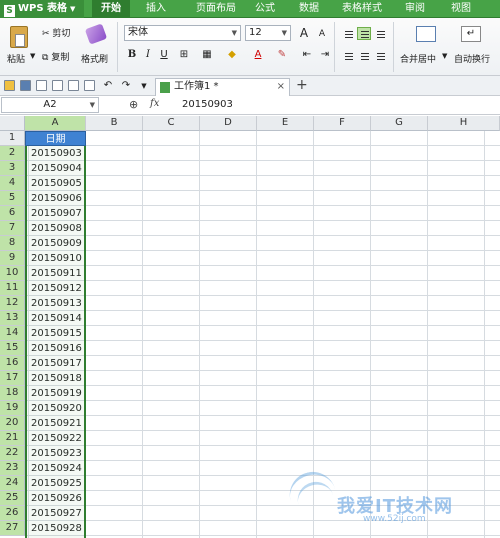 This screenshot has height=538, width=500. What do you see at coordinates (12, 513) in the screenshot?
I see `row-header: 26` at bounding box center [12, 513].